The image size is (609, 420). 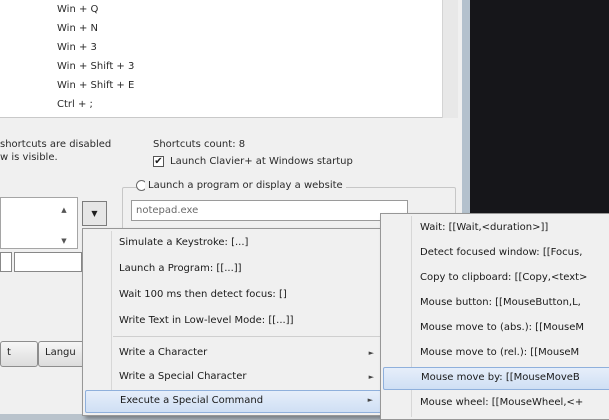 What do you see at coordinates (29, 157) in the screenshot?
I see `disabled-notice-line2: w is visible.` at bounding box center [29, 157].